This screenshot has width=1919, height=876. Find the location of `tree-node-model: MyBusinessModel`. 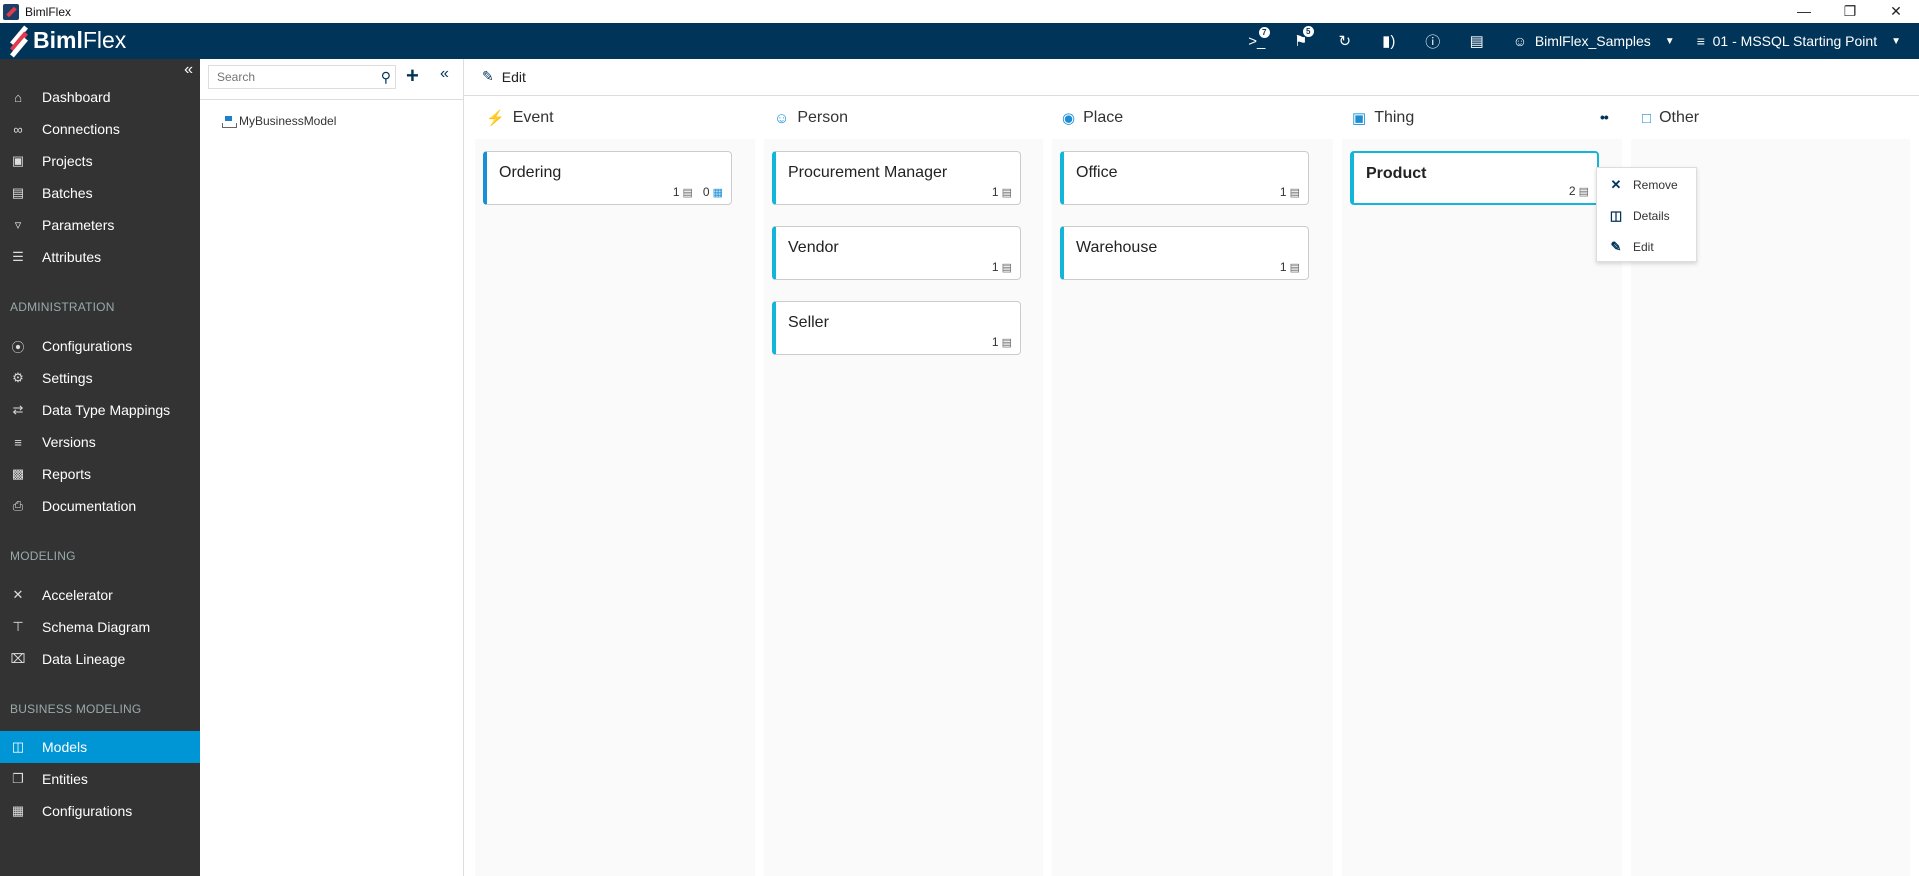

tree-node-model: MyBusinessModel is located at coordinates (279, 121).